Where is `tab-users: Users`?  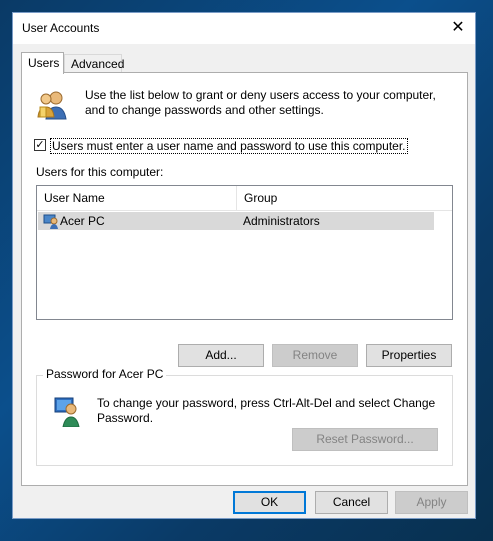
tab-users: Users is located at coordinates (42, 63).